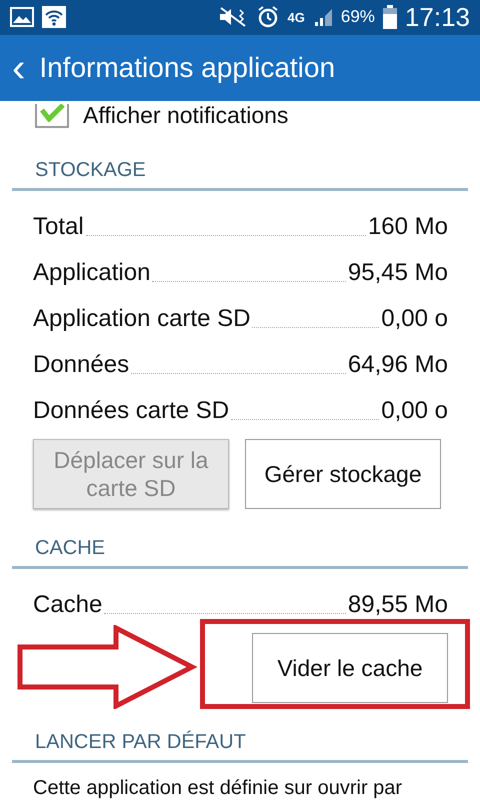  What do you see at coordinates (54, 17) in the screenshot?
I see `wifi-icon` at bounding box center [54, 17].